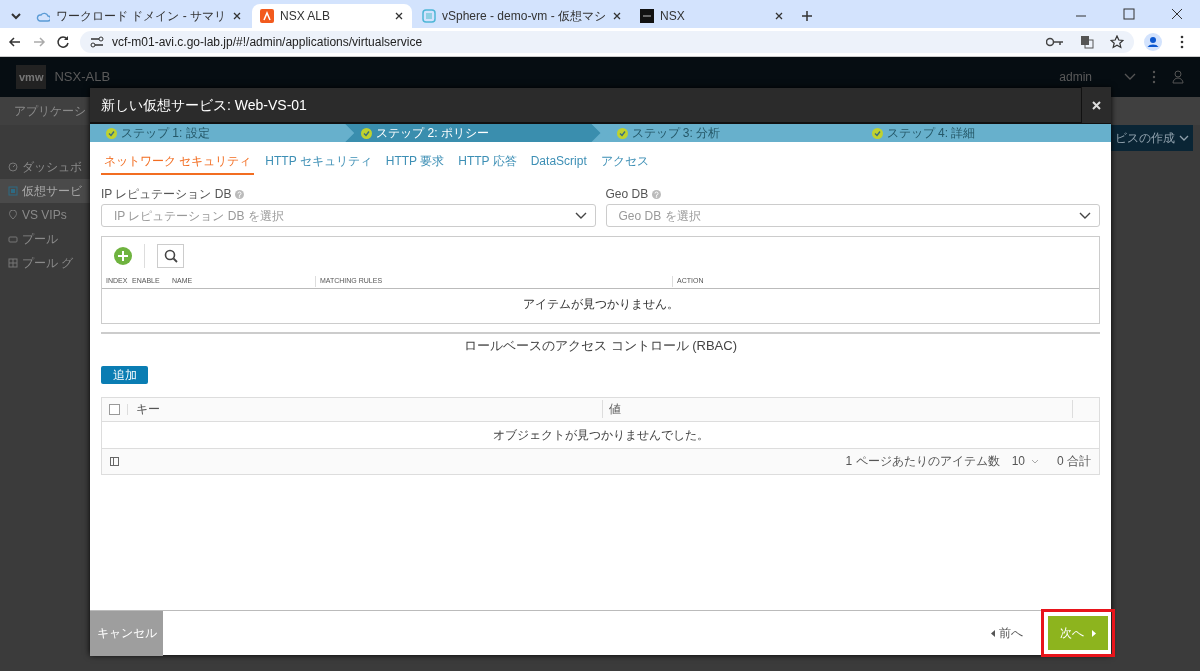 Image resolution: width=1200 pixels, height=671 pixels. I want to click on section-heading: ロールベースのアクセス コントロール (RBAC), so click(600, 345).